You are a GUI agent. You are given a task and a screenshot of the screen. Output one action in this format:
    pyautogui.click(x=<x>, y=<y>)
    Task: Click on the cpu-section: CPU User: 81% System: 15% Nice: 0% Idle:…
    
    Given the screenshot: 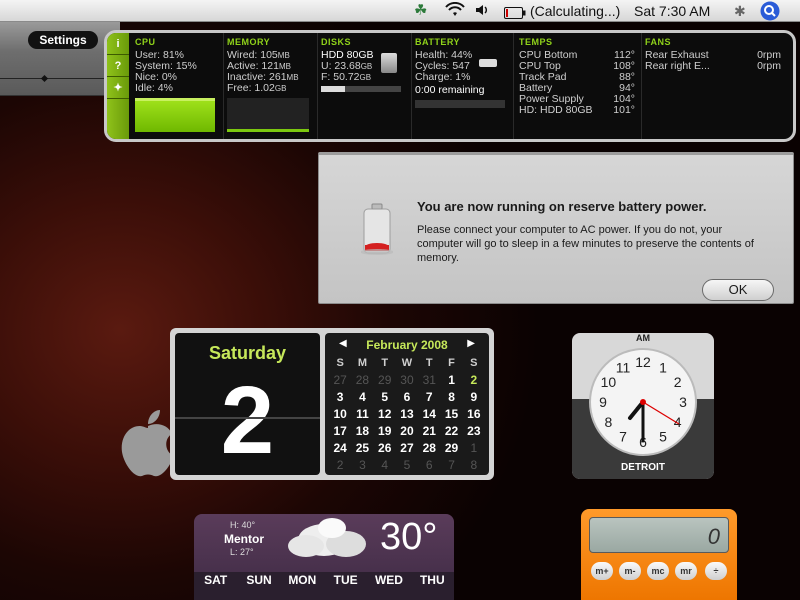 What is the action you would take?
    pyautogui.click(x=178, y=84)
    